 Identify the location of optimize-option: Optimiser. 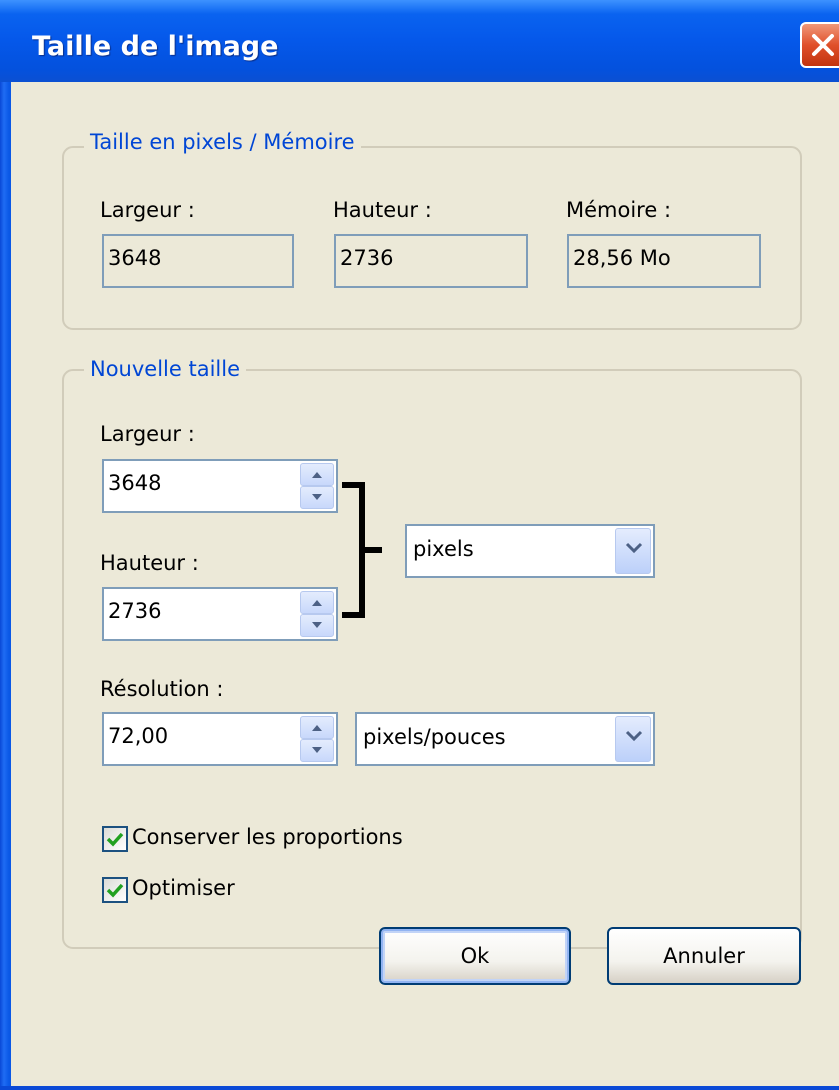
(227, 891).